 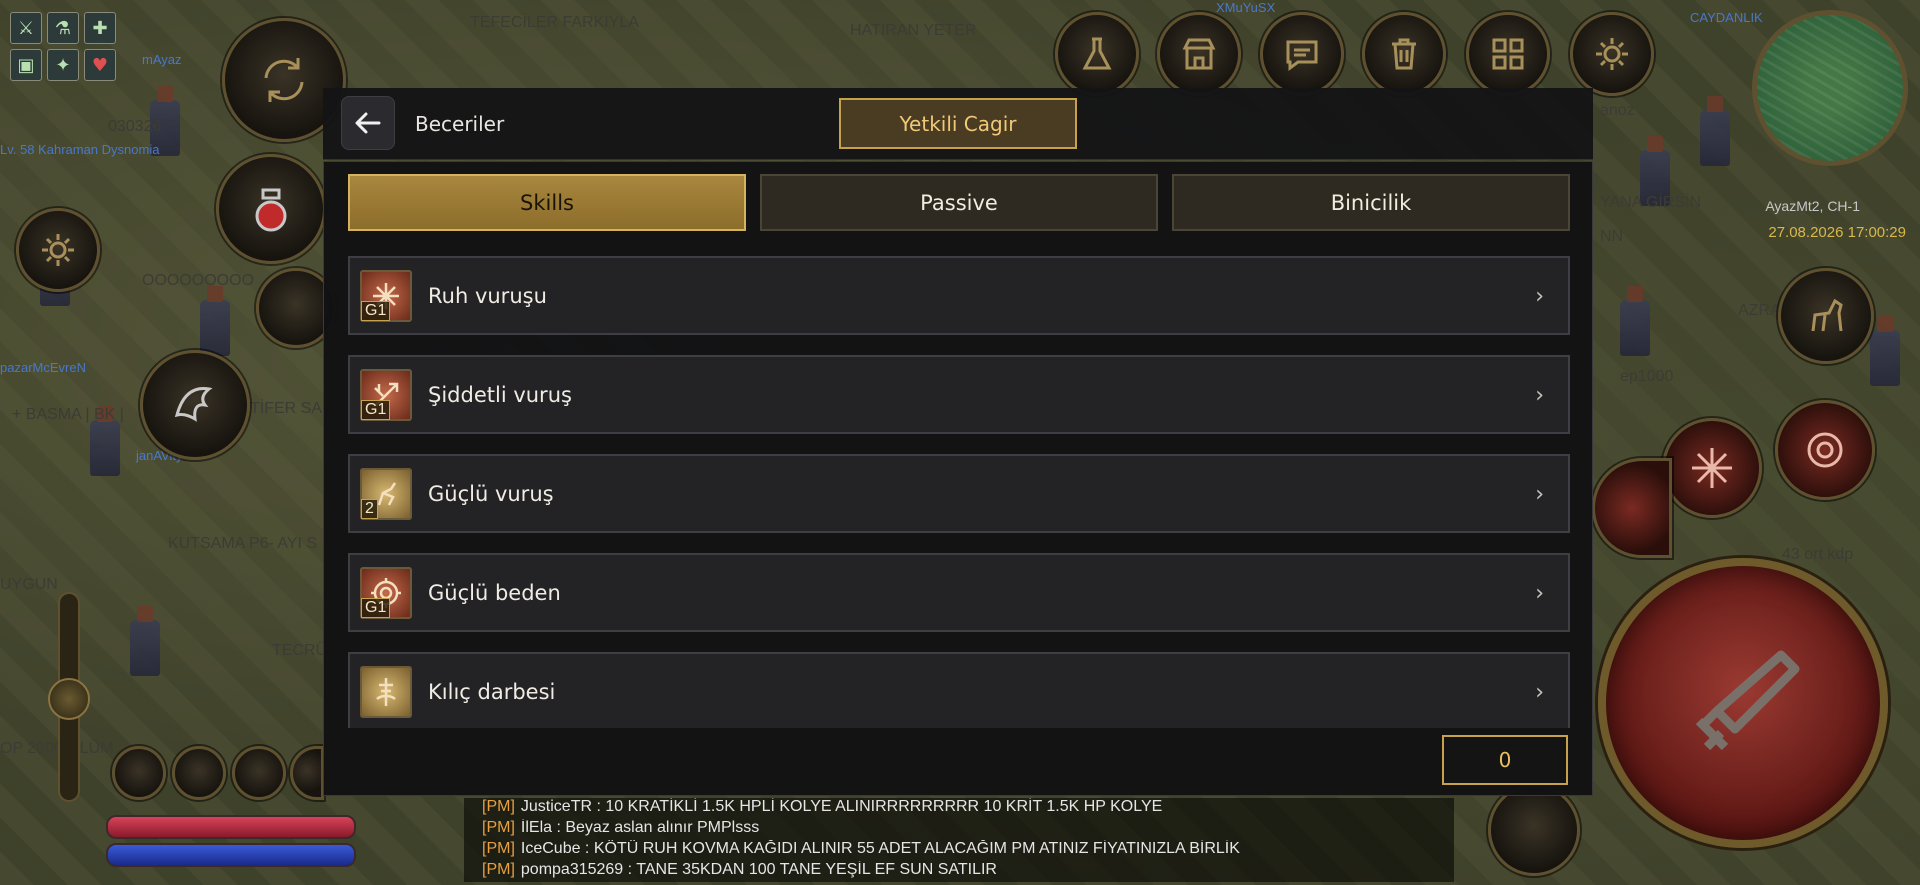 What do you see at coordinates (1837, 232) in the screenshot?
I see `date-time: 27.08.2026 17:00:29` at bounding box center [1837, 232].